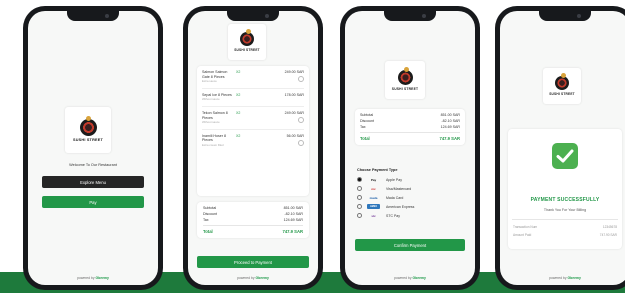 Image resolution: width=625 pixels, height=293 pixels. I want to click on transaction-row: Transaction Num 12345678, so click(565, 227).